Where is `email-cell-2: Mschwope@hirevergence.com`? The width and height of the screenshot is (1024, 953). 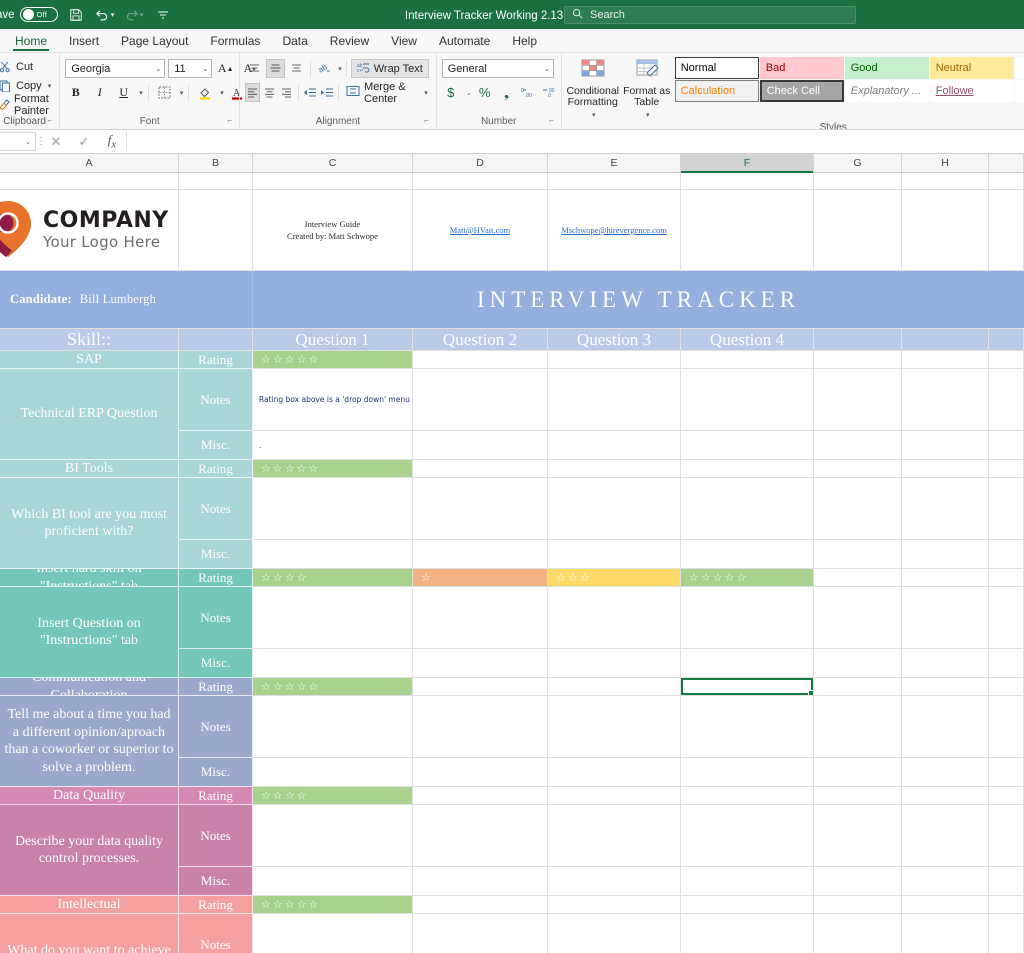 email-cell-2: Mschwope@hirevergence.com is located at coordinates (614, 230).